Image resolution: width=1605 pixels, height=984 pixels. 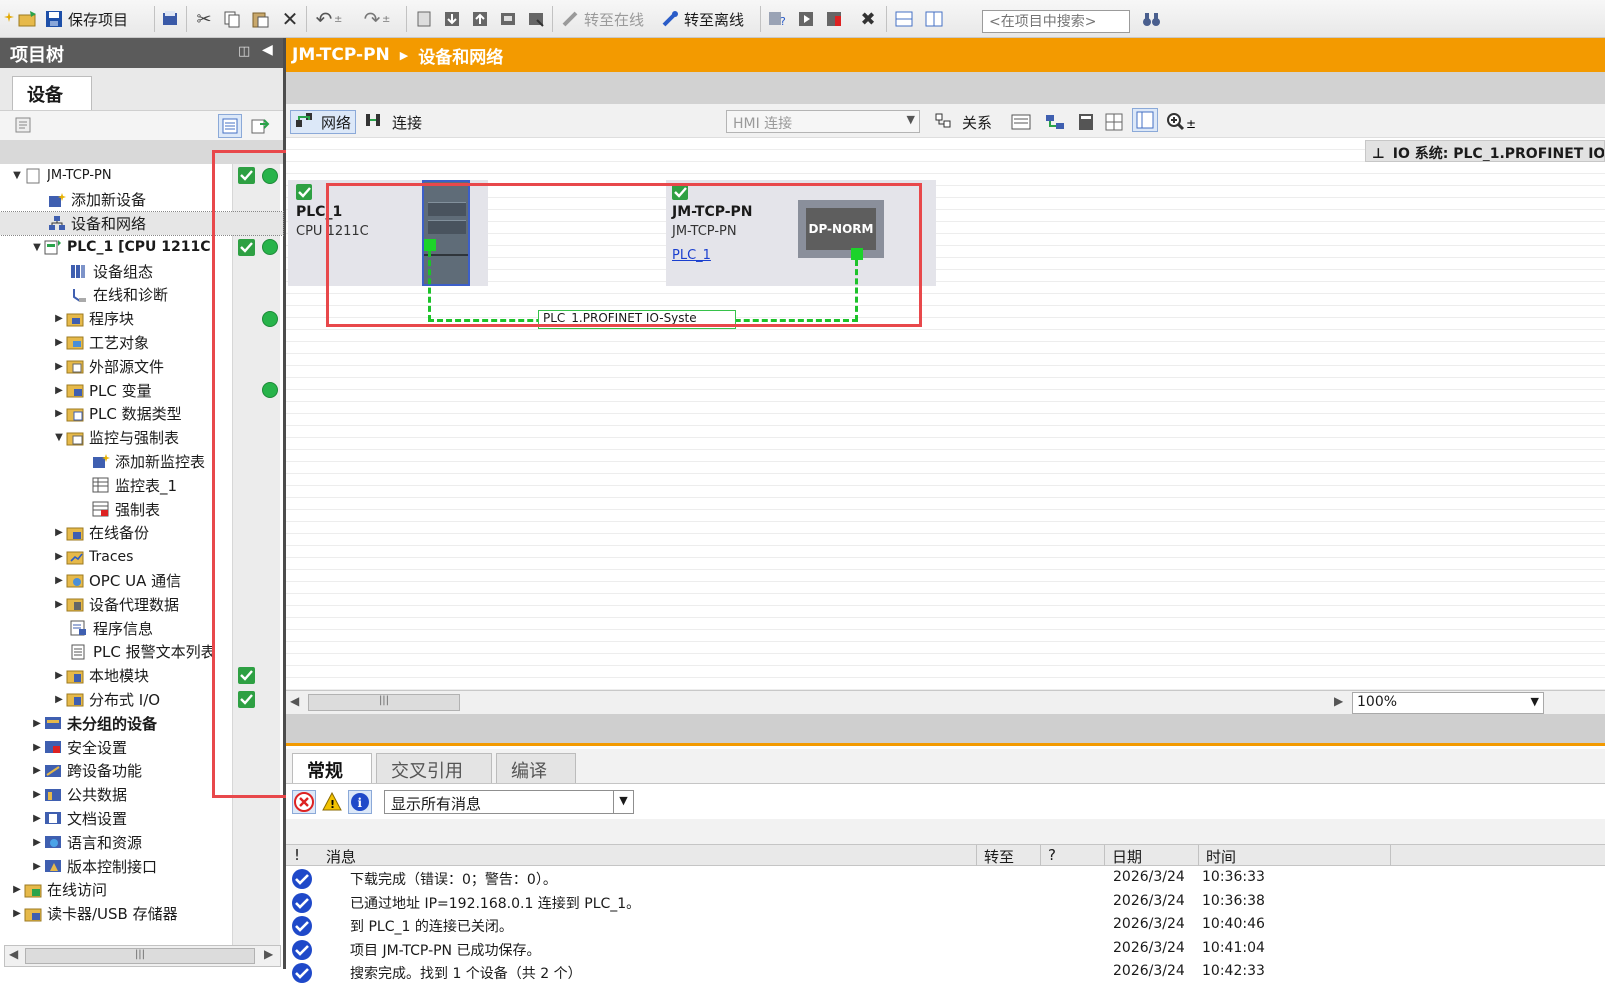 What do you see at coordinates (834, 19) in the screenshot?
I see `stop-cpu-icon` at bounding box center [834, 19].